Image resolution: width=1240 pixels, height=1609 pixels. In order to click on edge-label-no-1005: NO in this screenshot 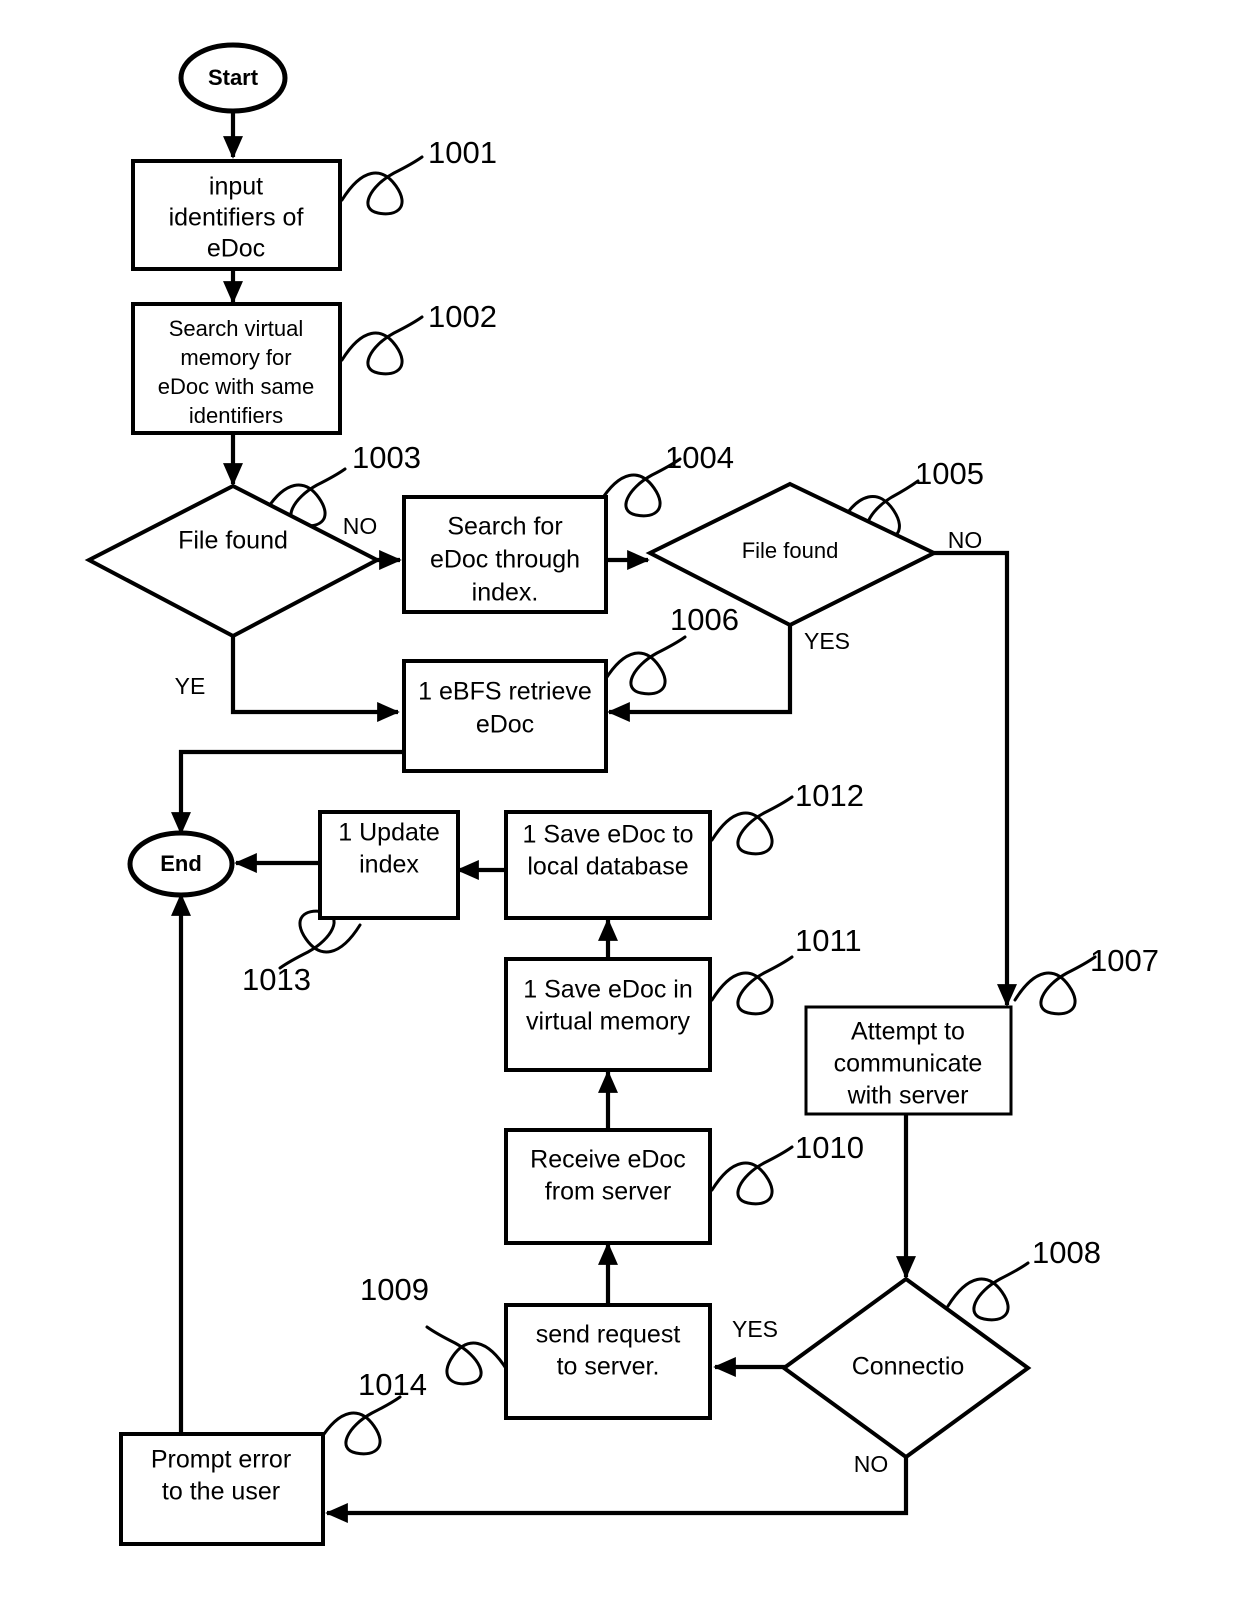, I will do `click(965, 540)`.